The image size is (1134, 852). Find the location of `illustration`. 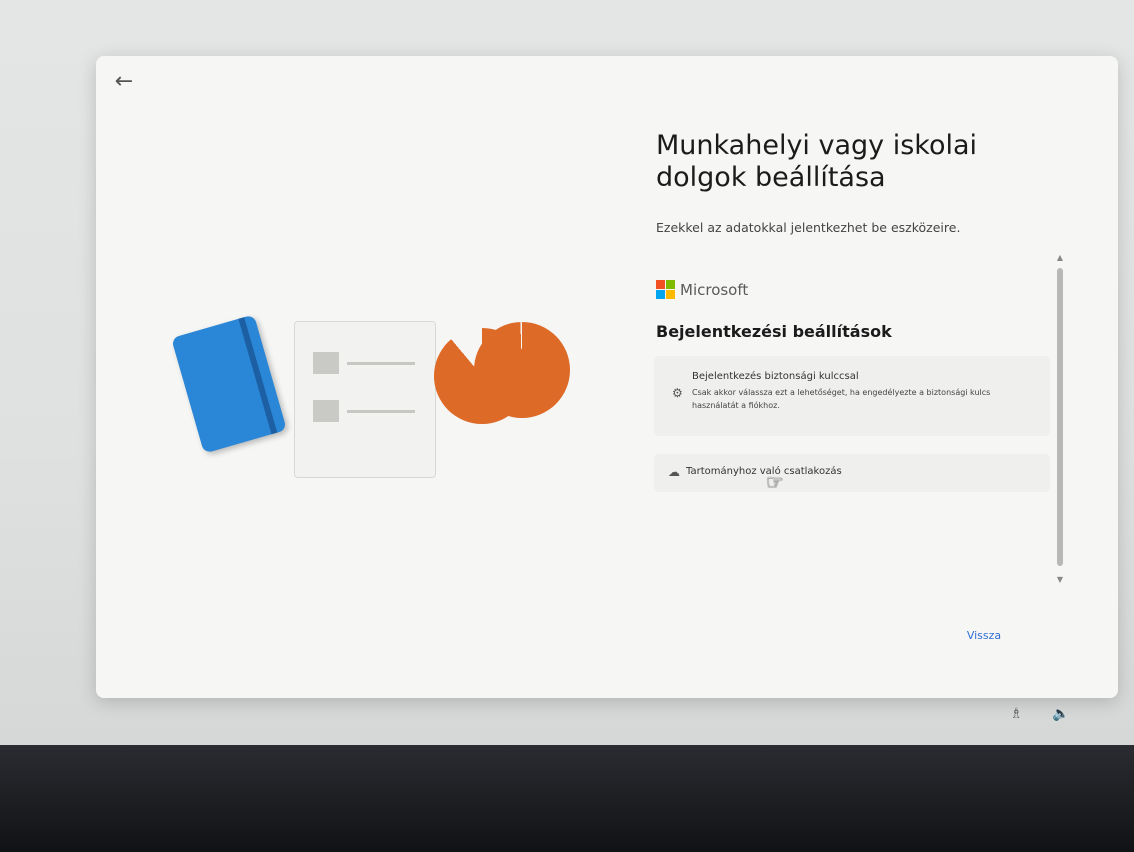

illustration is located at coordinates (370, 401).